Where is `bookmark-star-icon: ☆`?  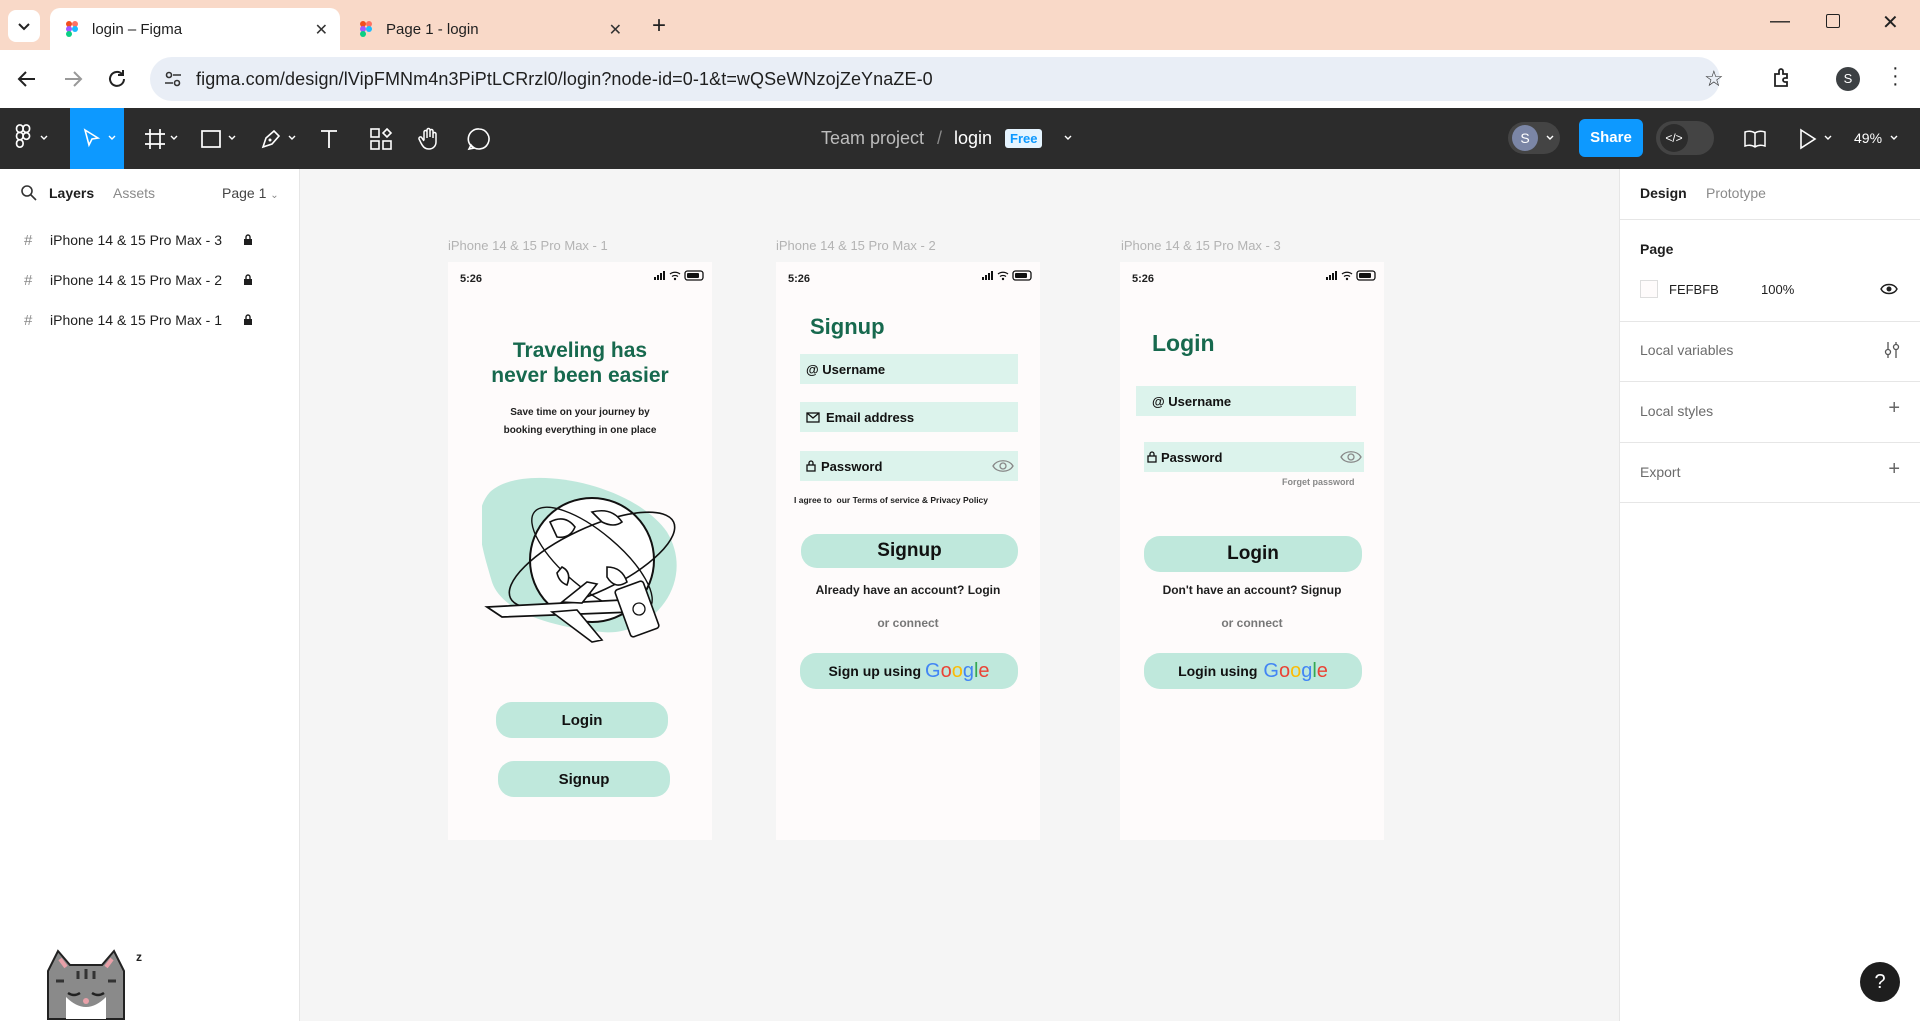 bookmark-star-icon: ☆ is located at coordinates (1714, 79).